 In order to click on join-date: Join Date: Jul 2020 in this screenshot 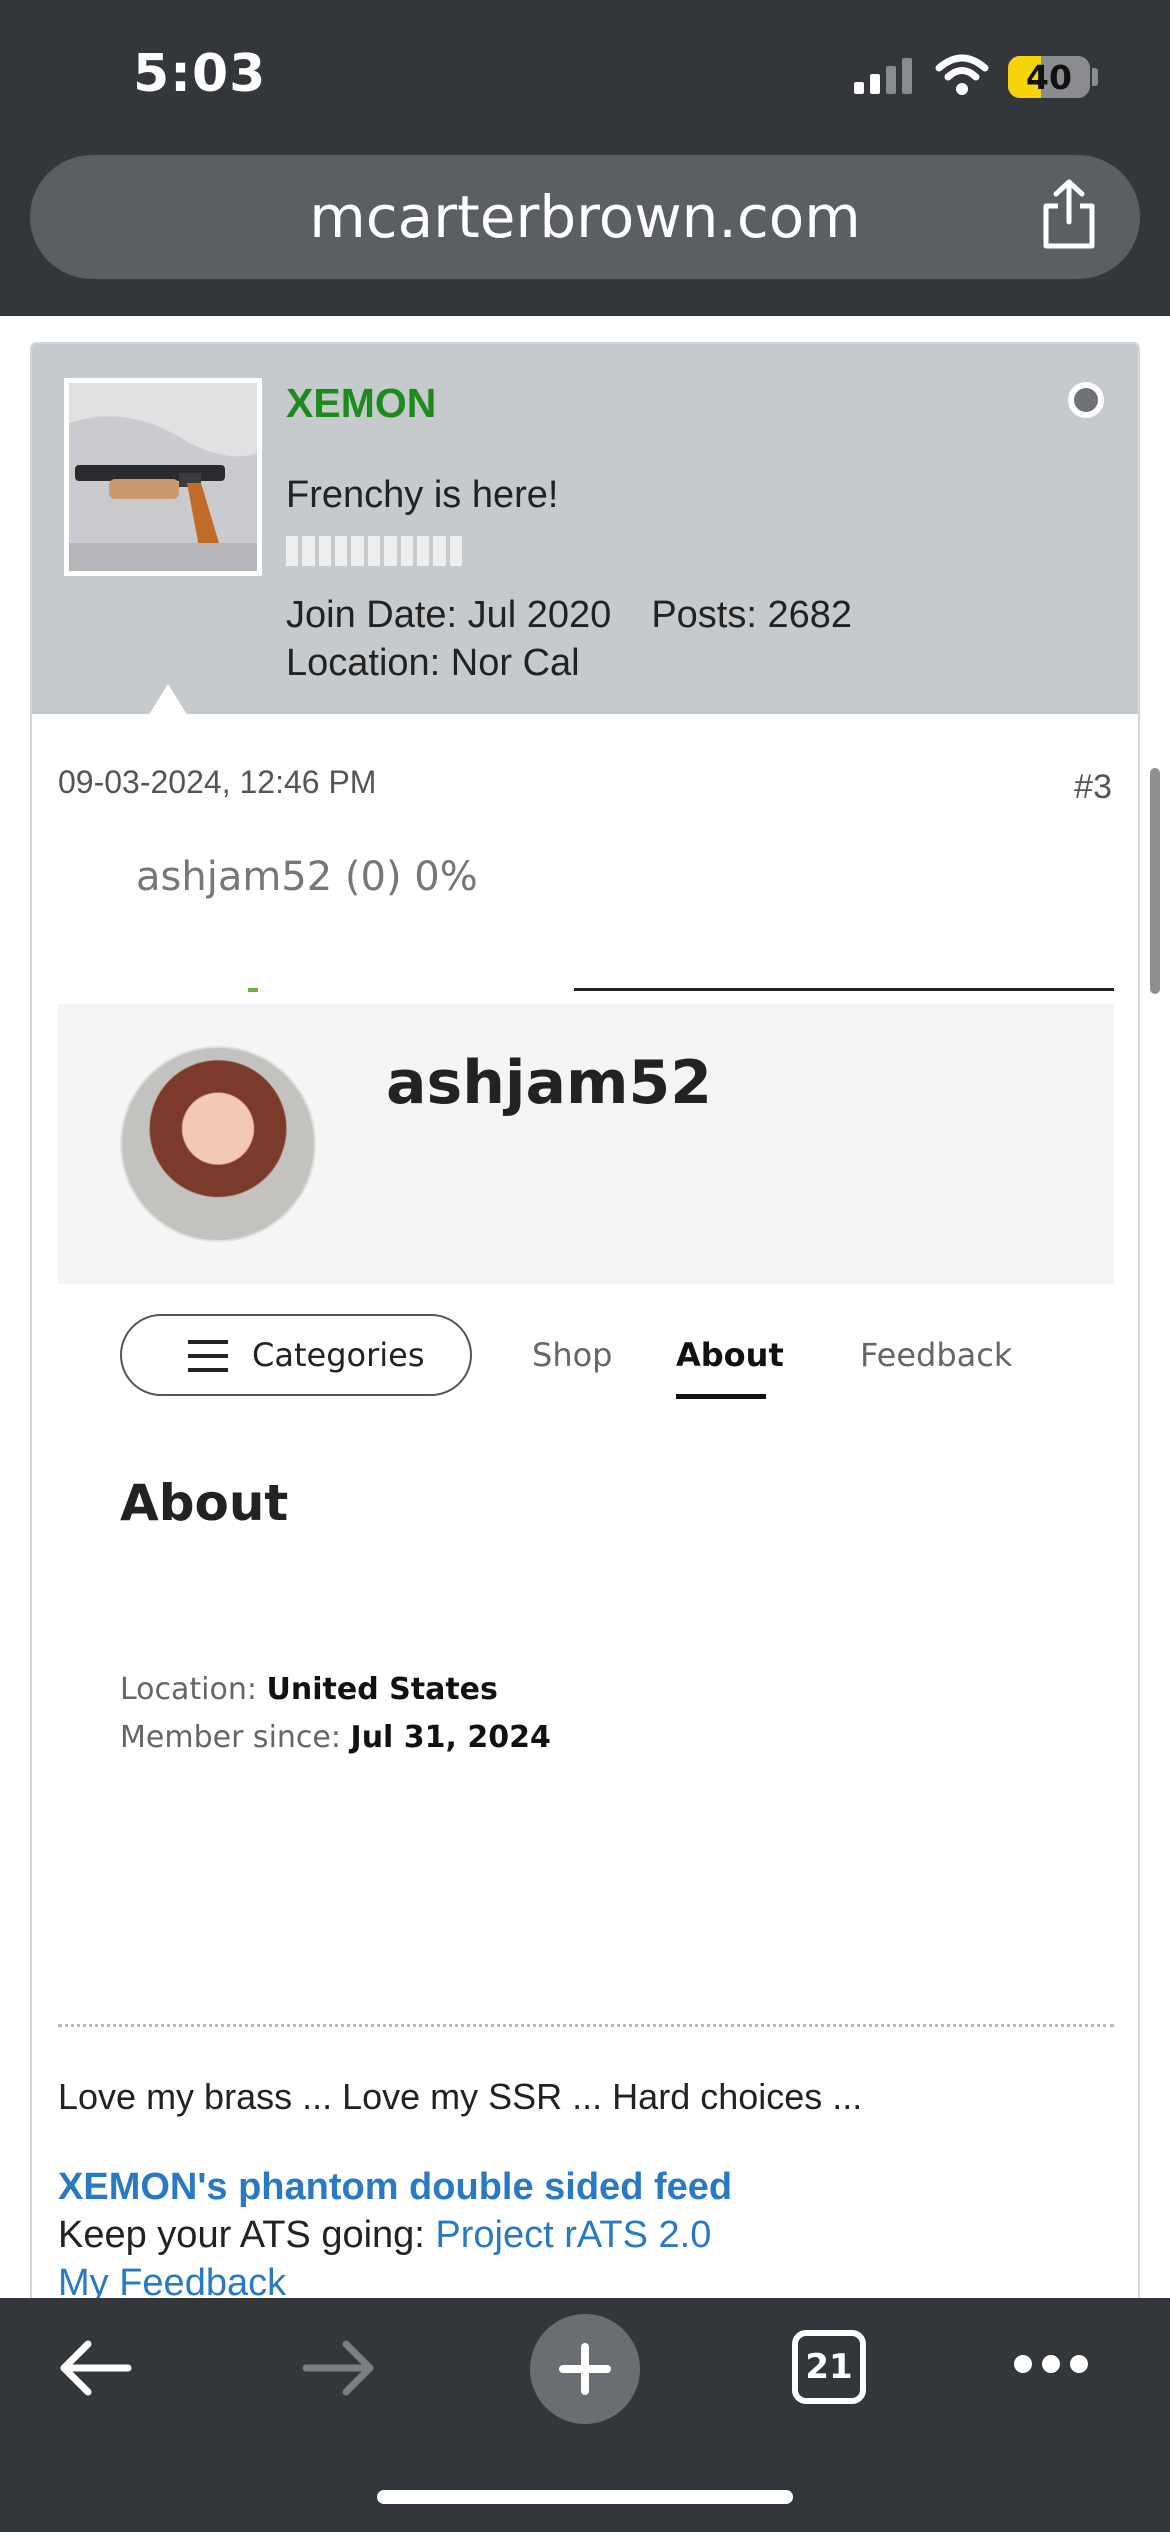, I will do `click(449, 615)`.